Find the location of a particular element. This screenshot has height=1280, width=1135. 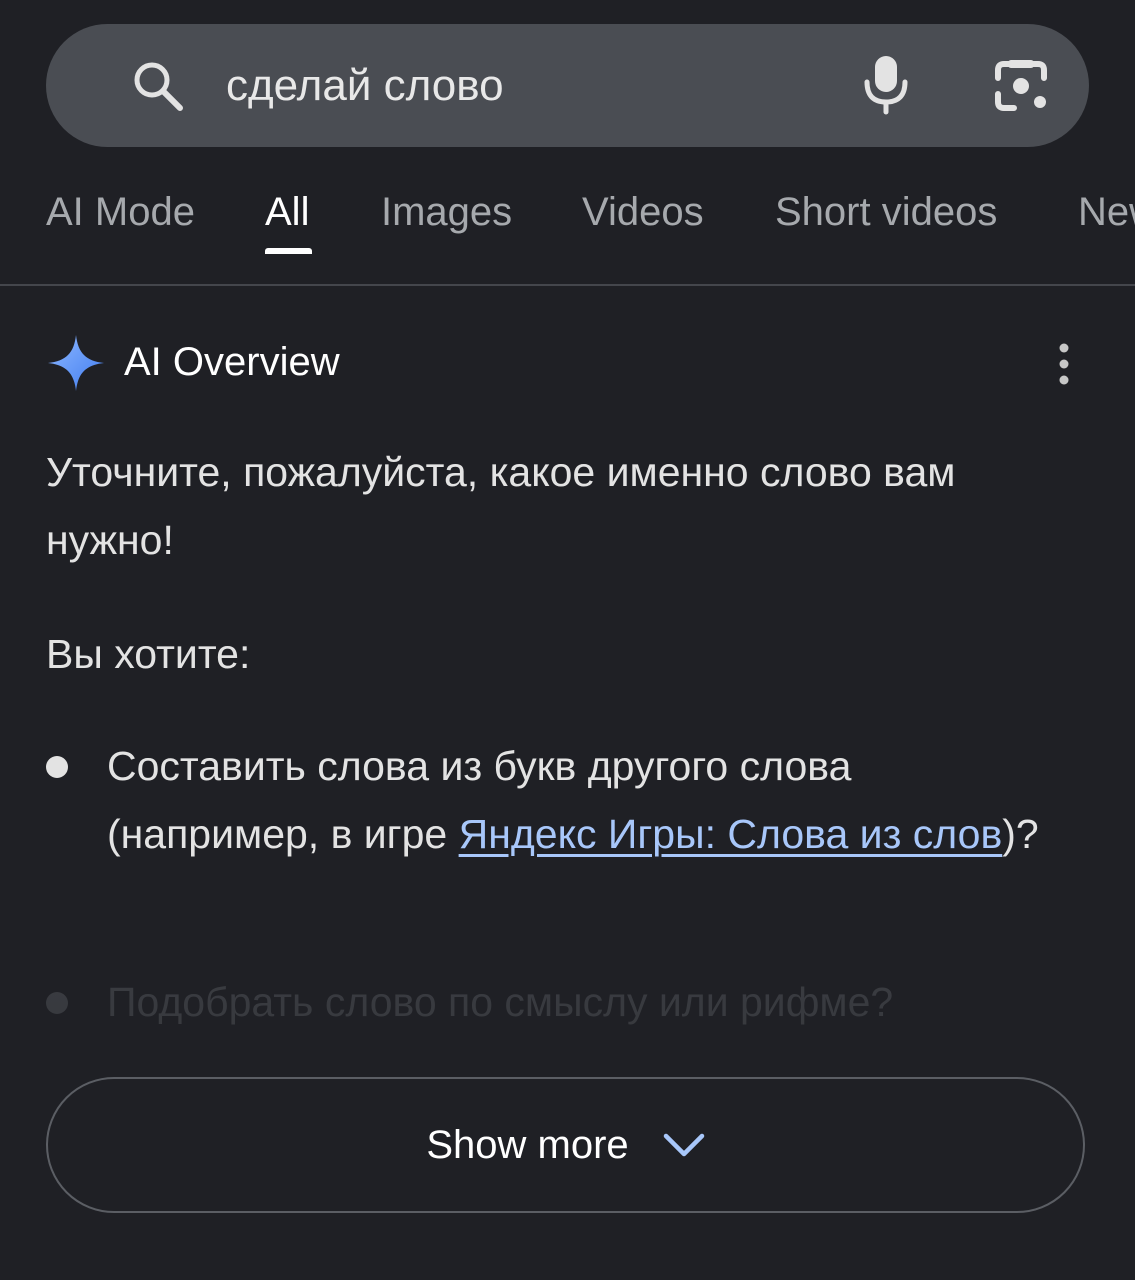

lens-icon is located at coordinates (1021, 86).